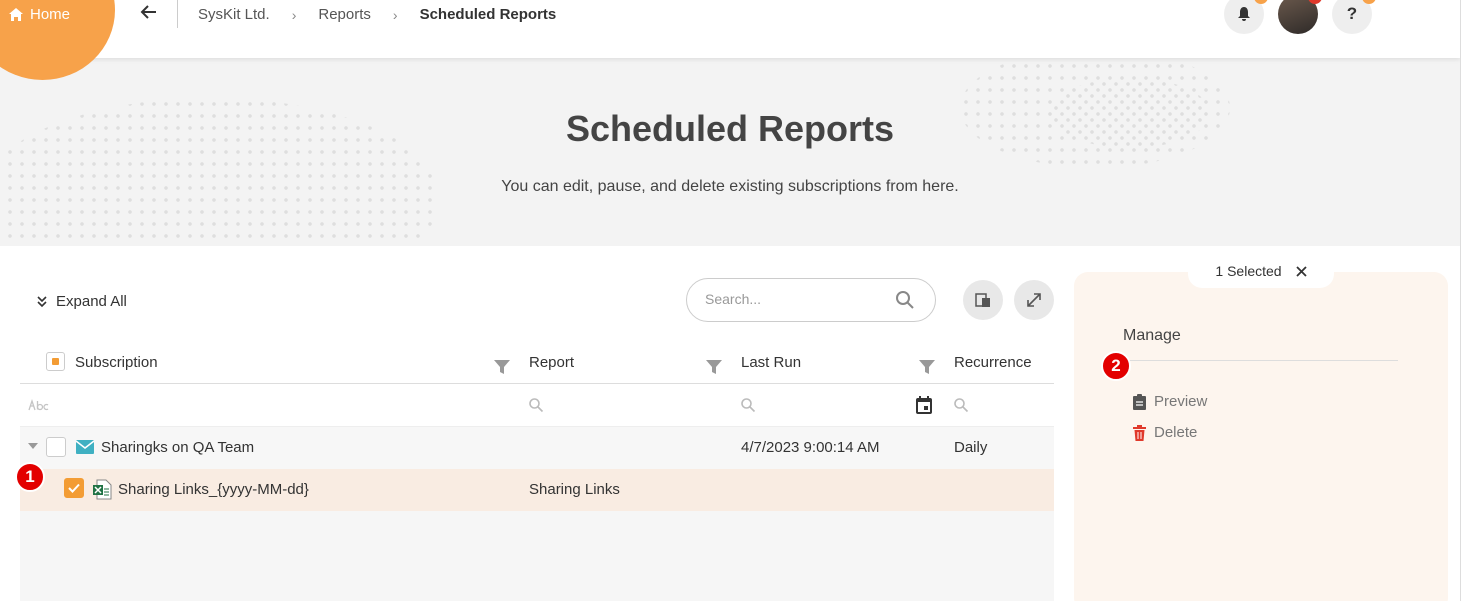 This screenshot has height=601, width=1474. I want to click on breadcrumb-current: Scheduled Reports, so click(488, 14).